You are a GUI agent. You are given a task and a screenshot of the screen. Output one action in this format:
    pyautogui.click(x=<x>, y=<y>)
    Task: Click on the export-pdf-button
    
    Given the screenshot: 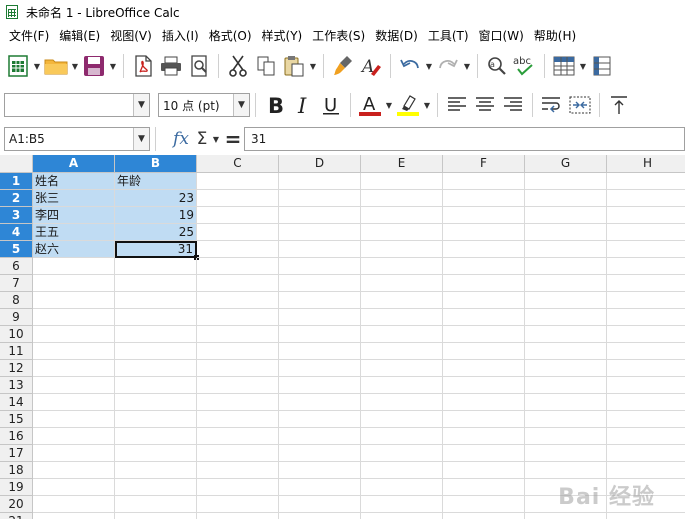 What is the action you would take?
    pyautogui.click(x=143, y=66)
    